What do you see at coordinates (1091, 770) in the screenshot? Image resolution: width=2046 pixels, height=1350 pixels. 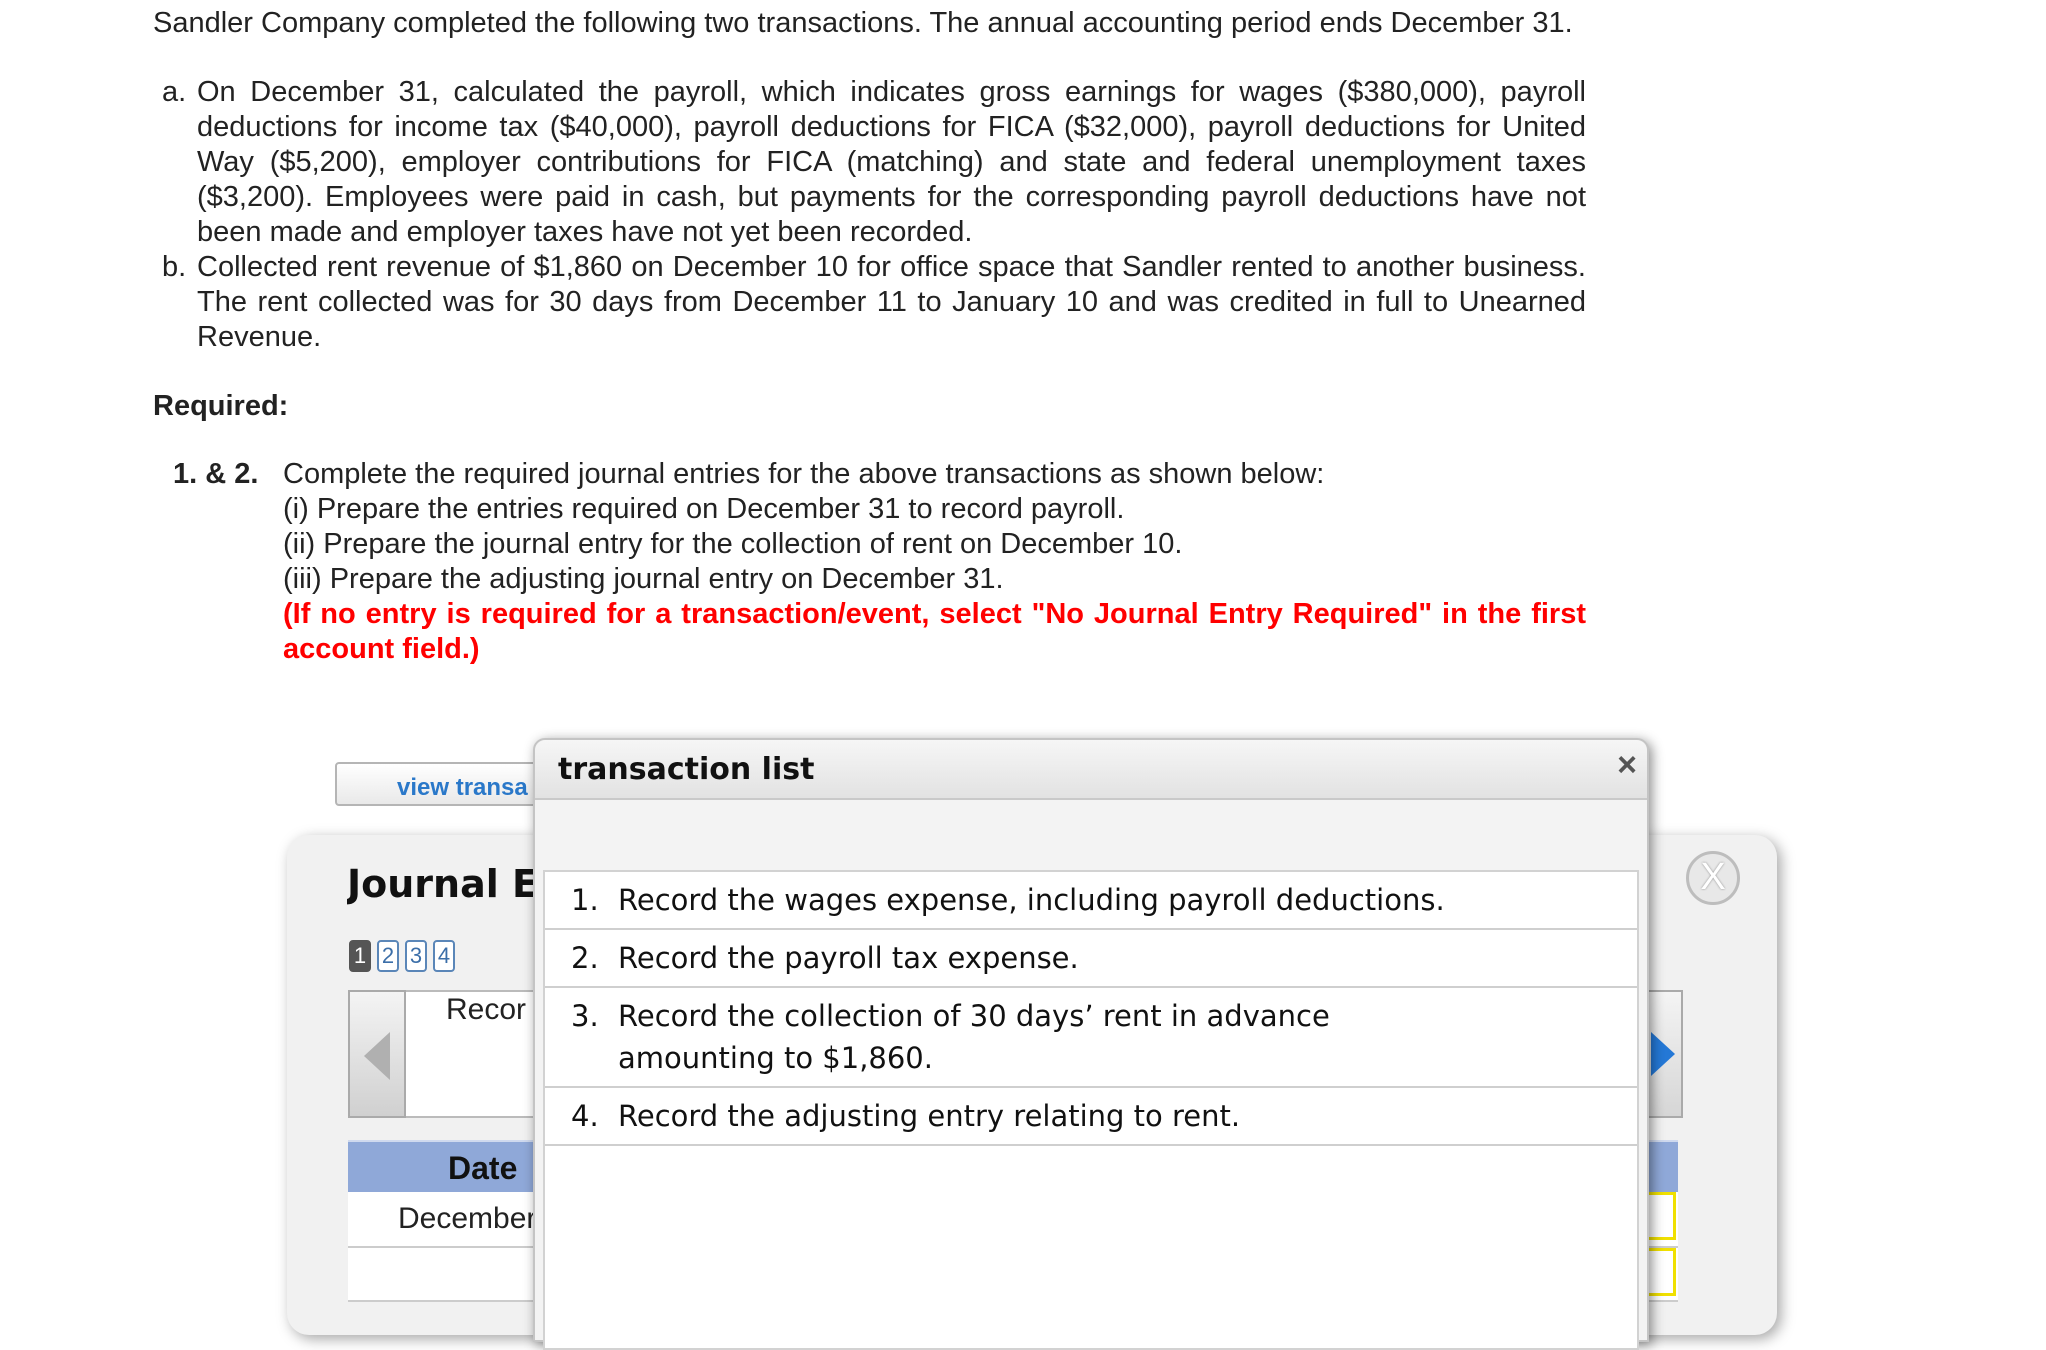 I see `dialog-titlebar: transaction list ×` at bounding box center [1091, 770].